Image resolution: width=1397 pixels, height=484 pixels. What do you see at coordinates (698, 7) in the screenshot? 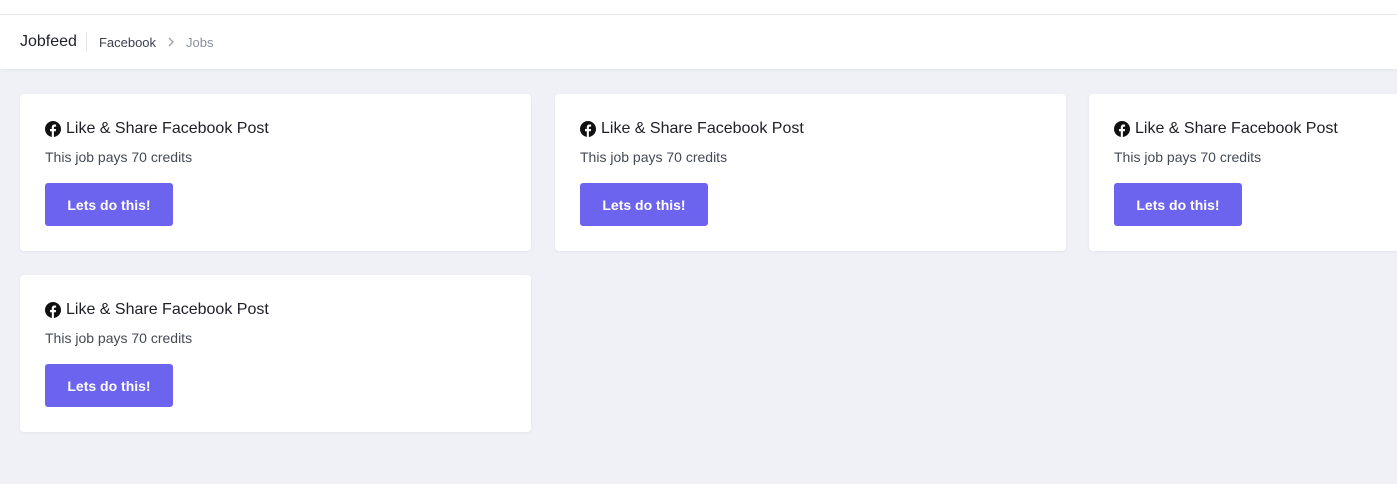
I see `top-strip` at bounding box center [698, 7].